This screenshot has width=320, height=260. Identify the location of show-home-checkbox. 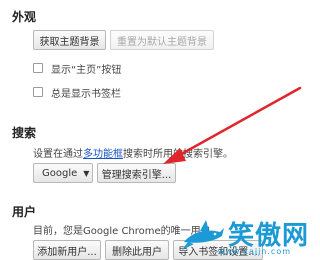
(38, 68).